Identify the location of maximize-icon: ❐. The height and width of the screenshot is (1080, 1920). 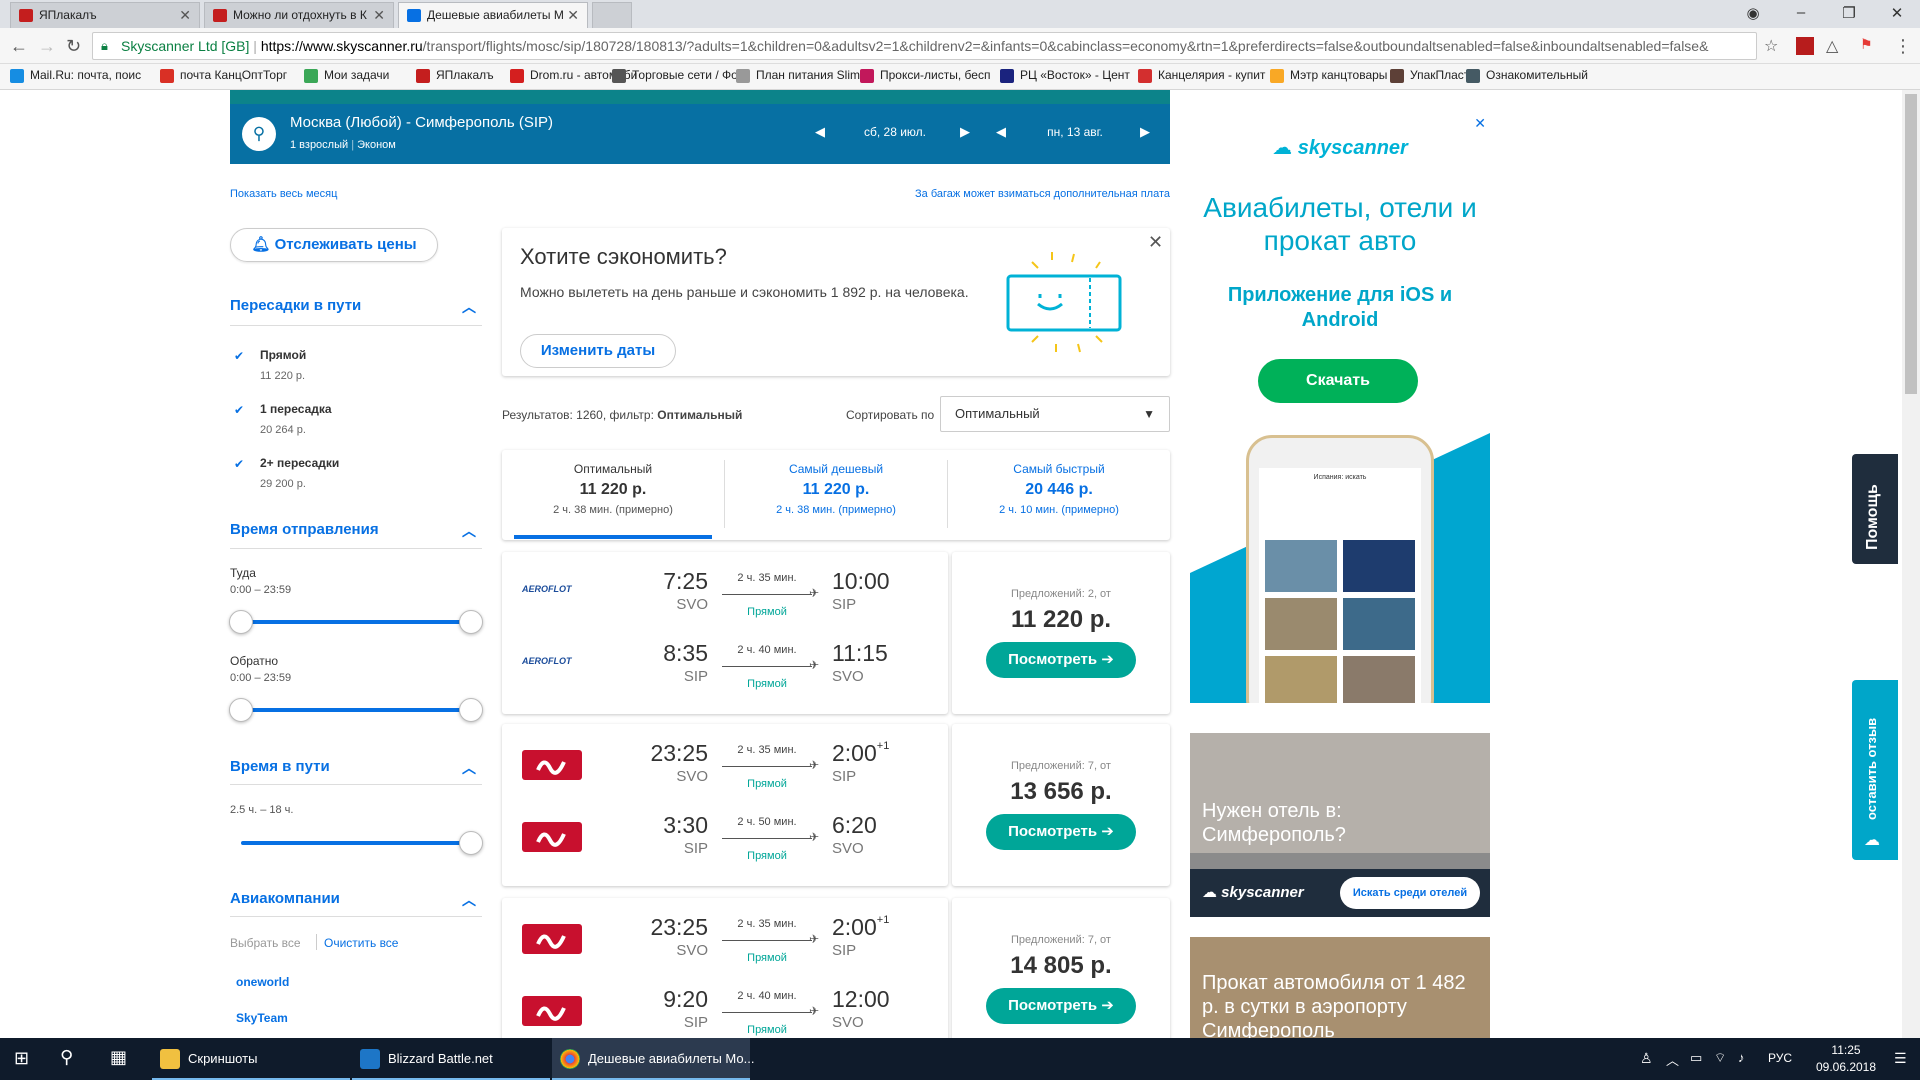
(1849, 13).